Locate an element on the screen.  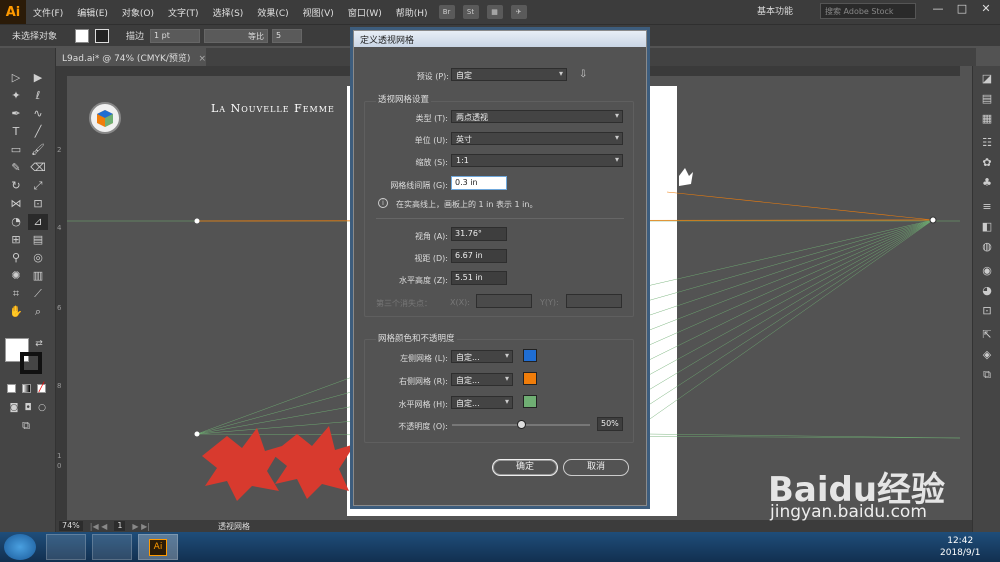
right-grid-select: 自定... ▾ is located at coordinates (482, 379).